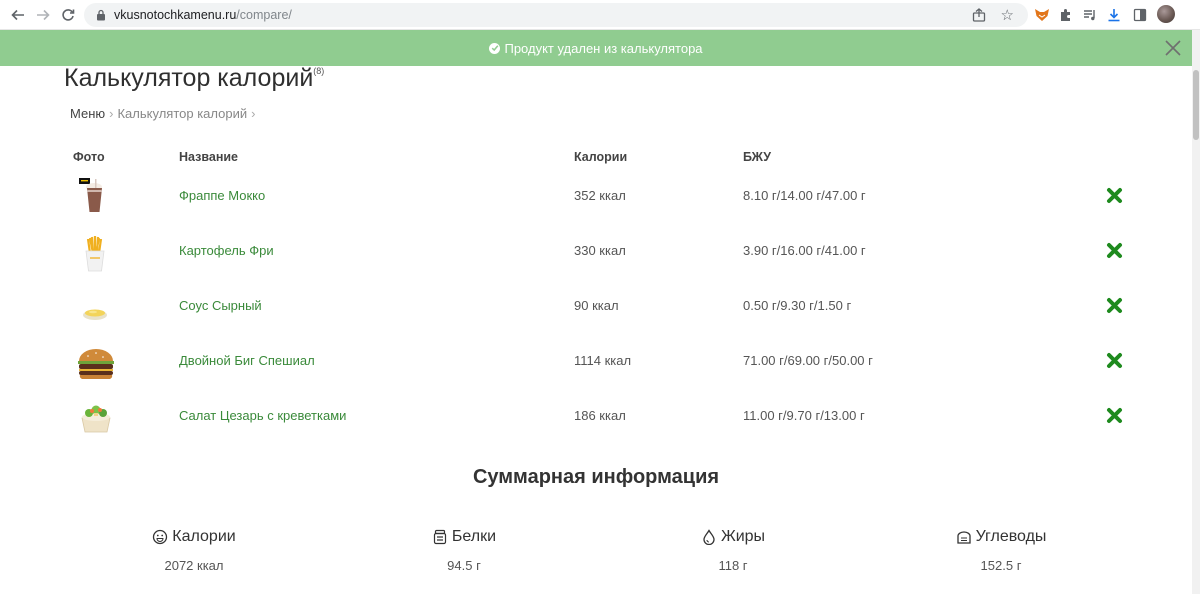 This screenshot has height=594, width=1200. What do you see at coordinates (474, 536) in the screenshot?
I see `summary-proteins-label: Белки` at bounding box center [474, 536].